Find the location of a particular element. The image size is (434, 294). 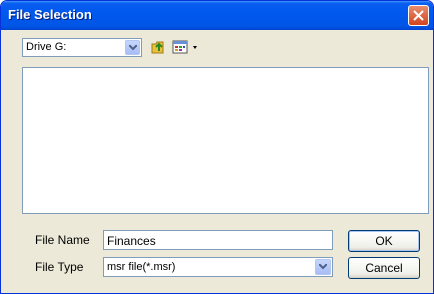

close-button is located at coordinates (418, 15).